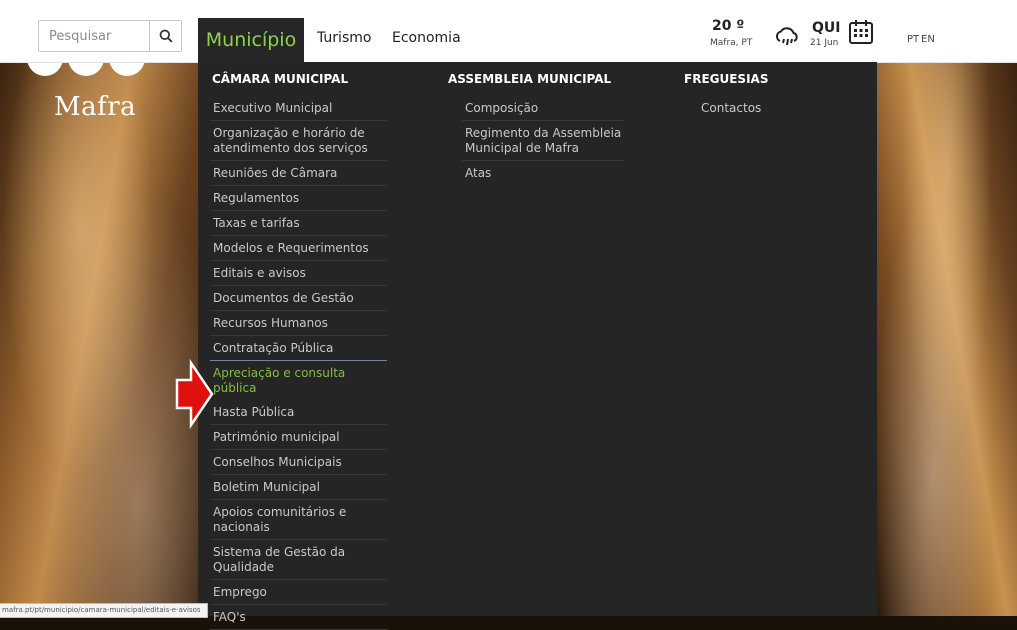 The width and height of the screenshot is (1017, 630). Describe the element at coordinates (298, 617) in the screenshot. I see `menu-item-faqs: FAQ's` at that location.